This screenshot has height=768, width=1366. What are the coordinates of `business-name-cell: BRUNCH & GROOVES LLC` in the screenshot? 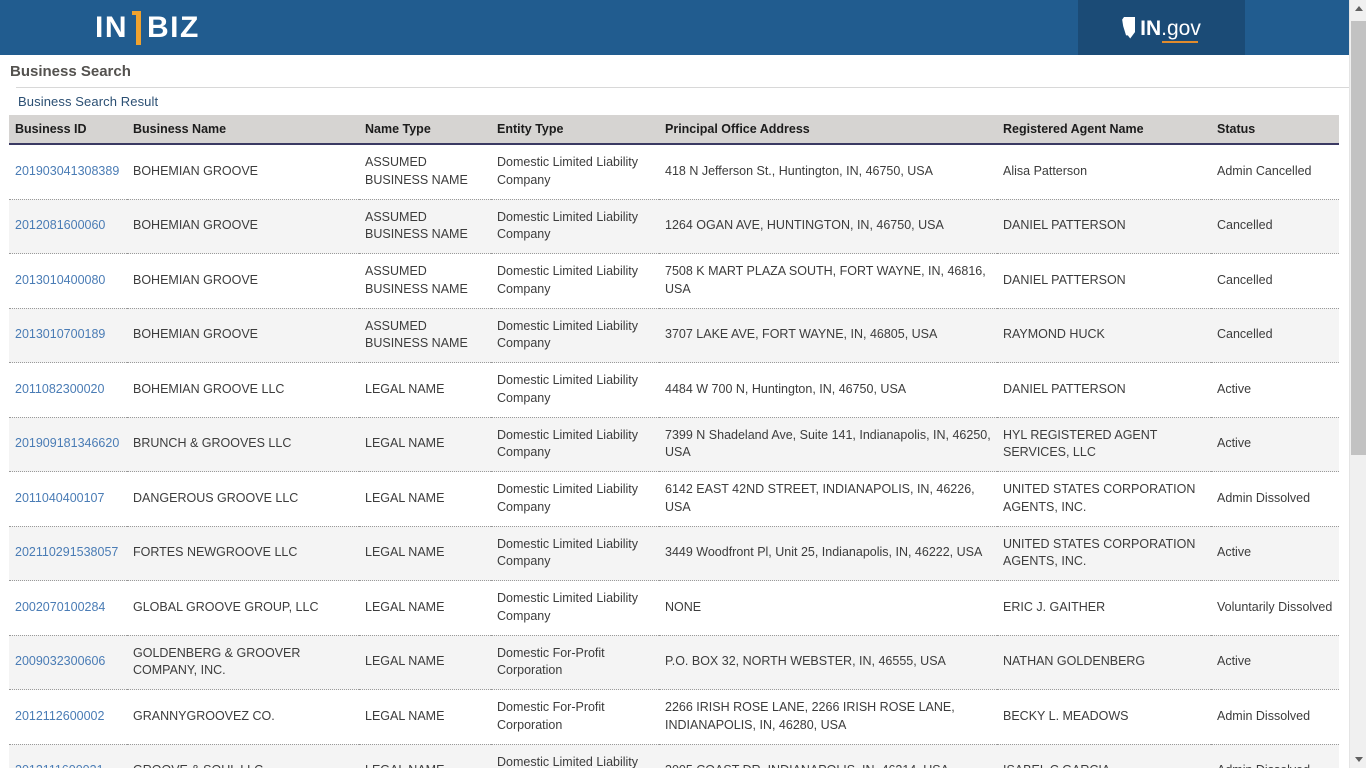 It's located at (243, 444).